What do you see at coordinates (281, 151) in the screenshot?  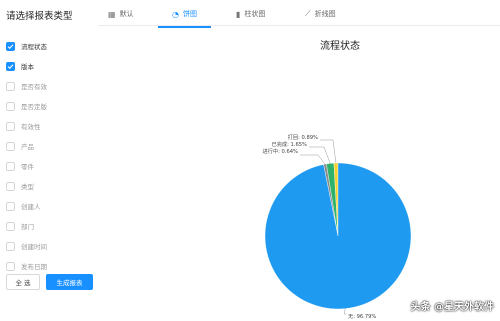 I see `pie-slice-label: 进行中: 0.64%` at bounding box center [281, 151].